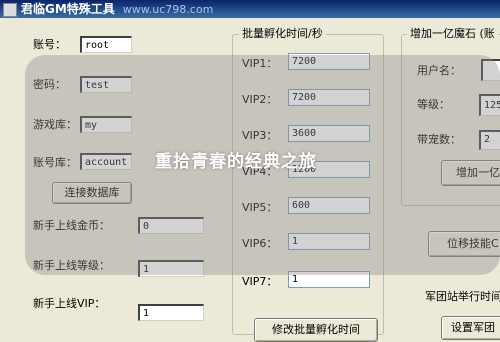 Image resolution: width=500 pixels, height=342 pixels. Describe the element at coordinates (236, 162) in the screenshot. I see `promo-caption: 重拾青春的经典之旅` at that location.